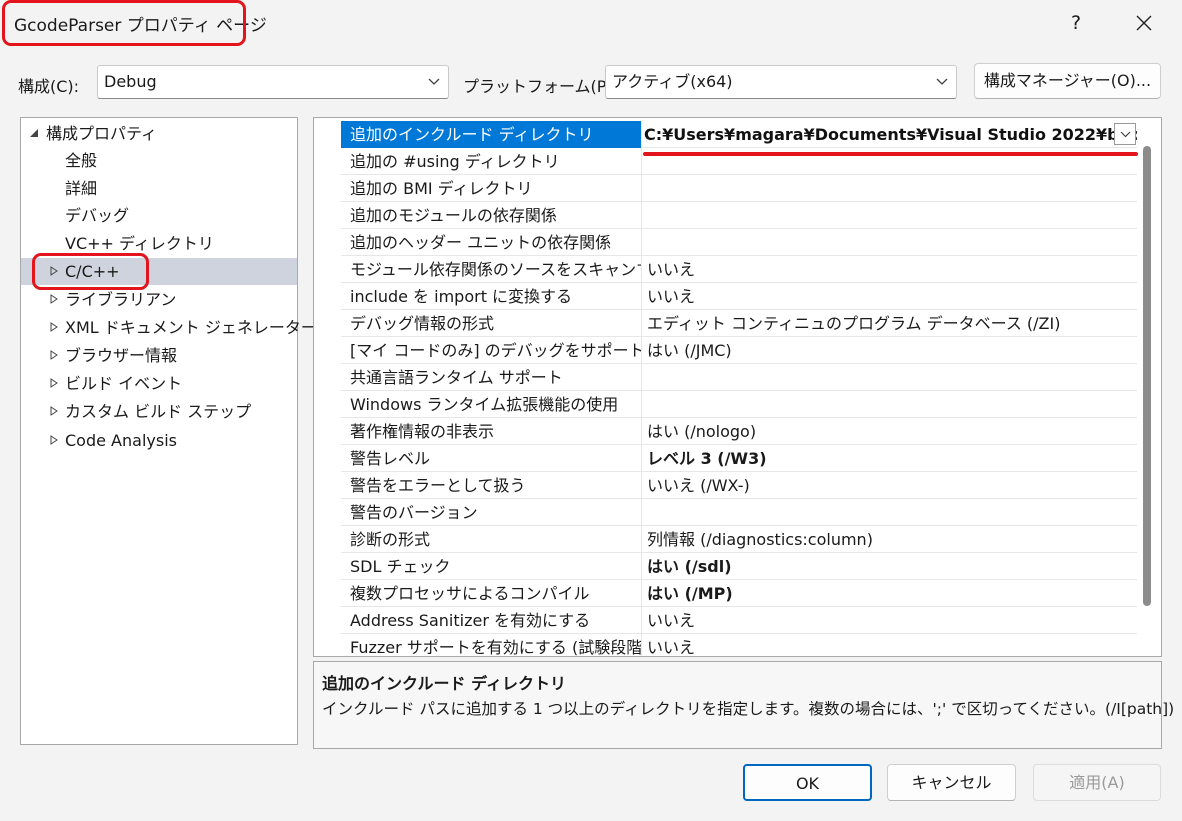 The image size is (1182, 821). I want to click on property-value: エディット コンティニュのプログラム データベース (/ZI), so click(890, 323).